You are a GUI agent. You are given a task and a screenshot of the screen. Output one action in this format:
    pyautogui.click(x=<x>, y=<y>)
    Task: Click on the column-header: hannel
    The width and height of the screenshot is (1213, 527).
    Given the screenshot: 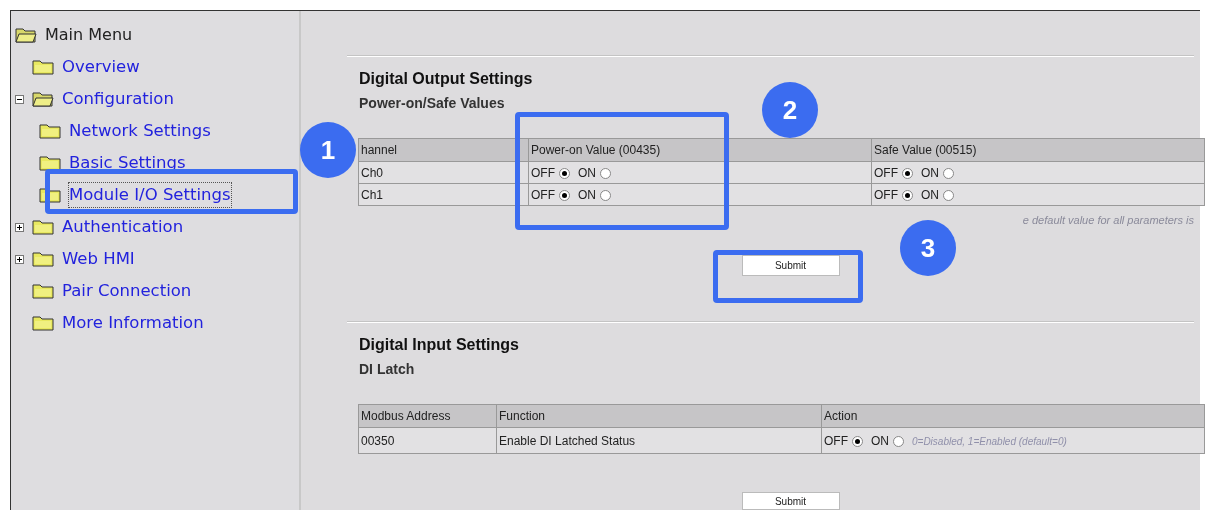 What is the action you would take?
    pyautogui.click(x=443, y=150)
    